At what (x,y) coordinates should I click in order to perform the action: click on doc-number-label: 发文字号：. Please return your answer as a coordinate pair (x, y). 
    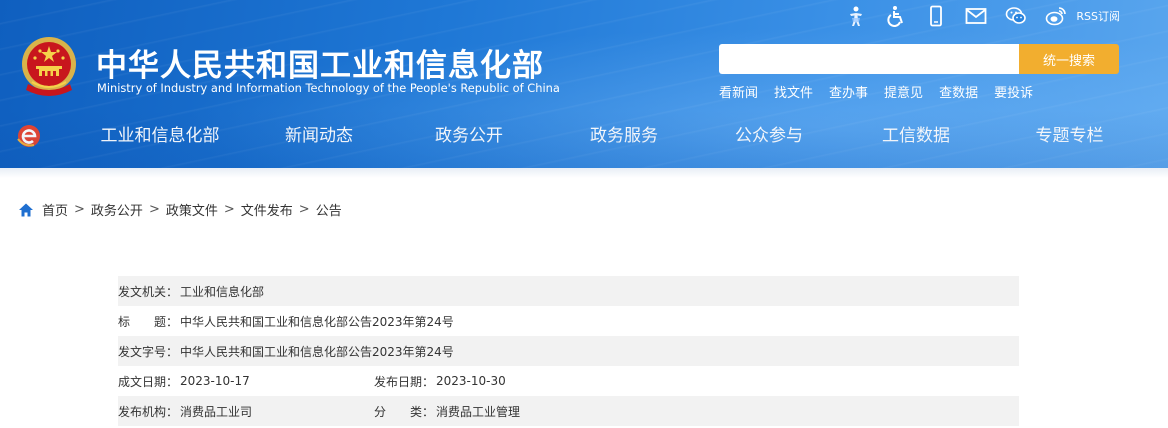
    Looking at the image, I should click on (148, 351).